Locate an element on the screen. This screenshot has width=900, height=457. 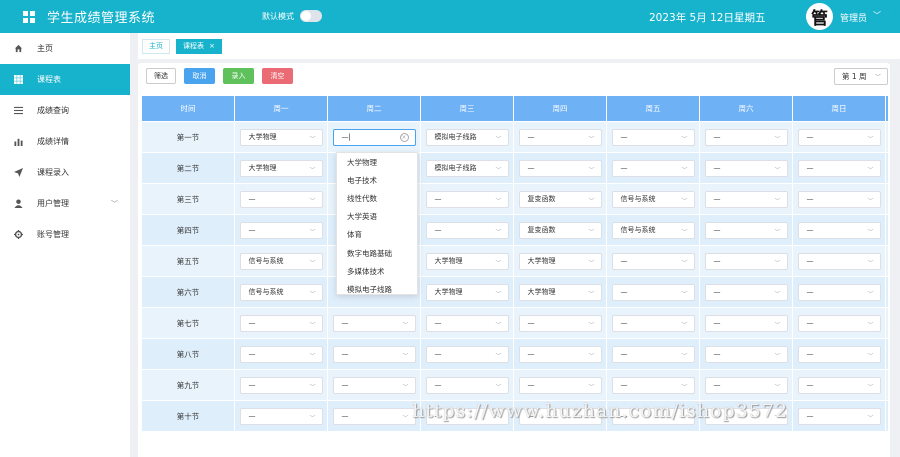
tab-home: 主页 is located at coordinates (156, 46).